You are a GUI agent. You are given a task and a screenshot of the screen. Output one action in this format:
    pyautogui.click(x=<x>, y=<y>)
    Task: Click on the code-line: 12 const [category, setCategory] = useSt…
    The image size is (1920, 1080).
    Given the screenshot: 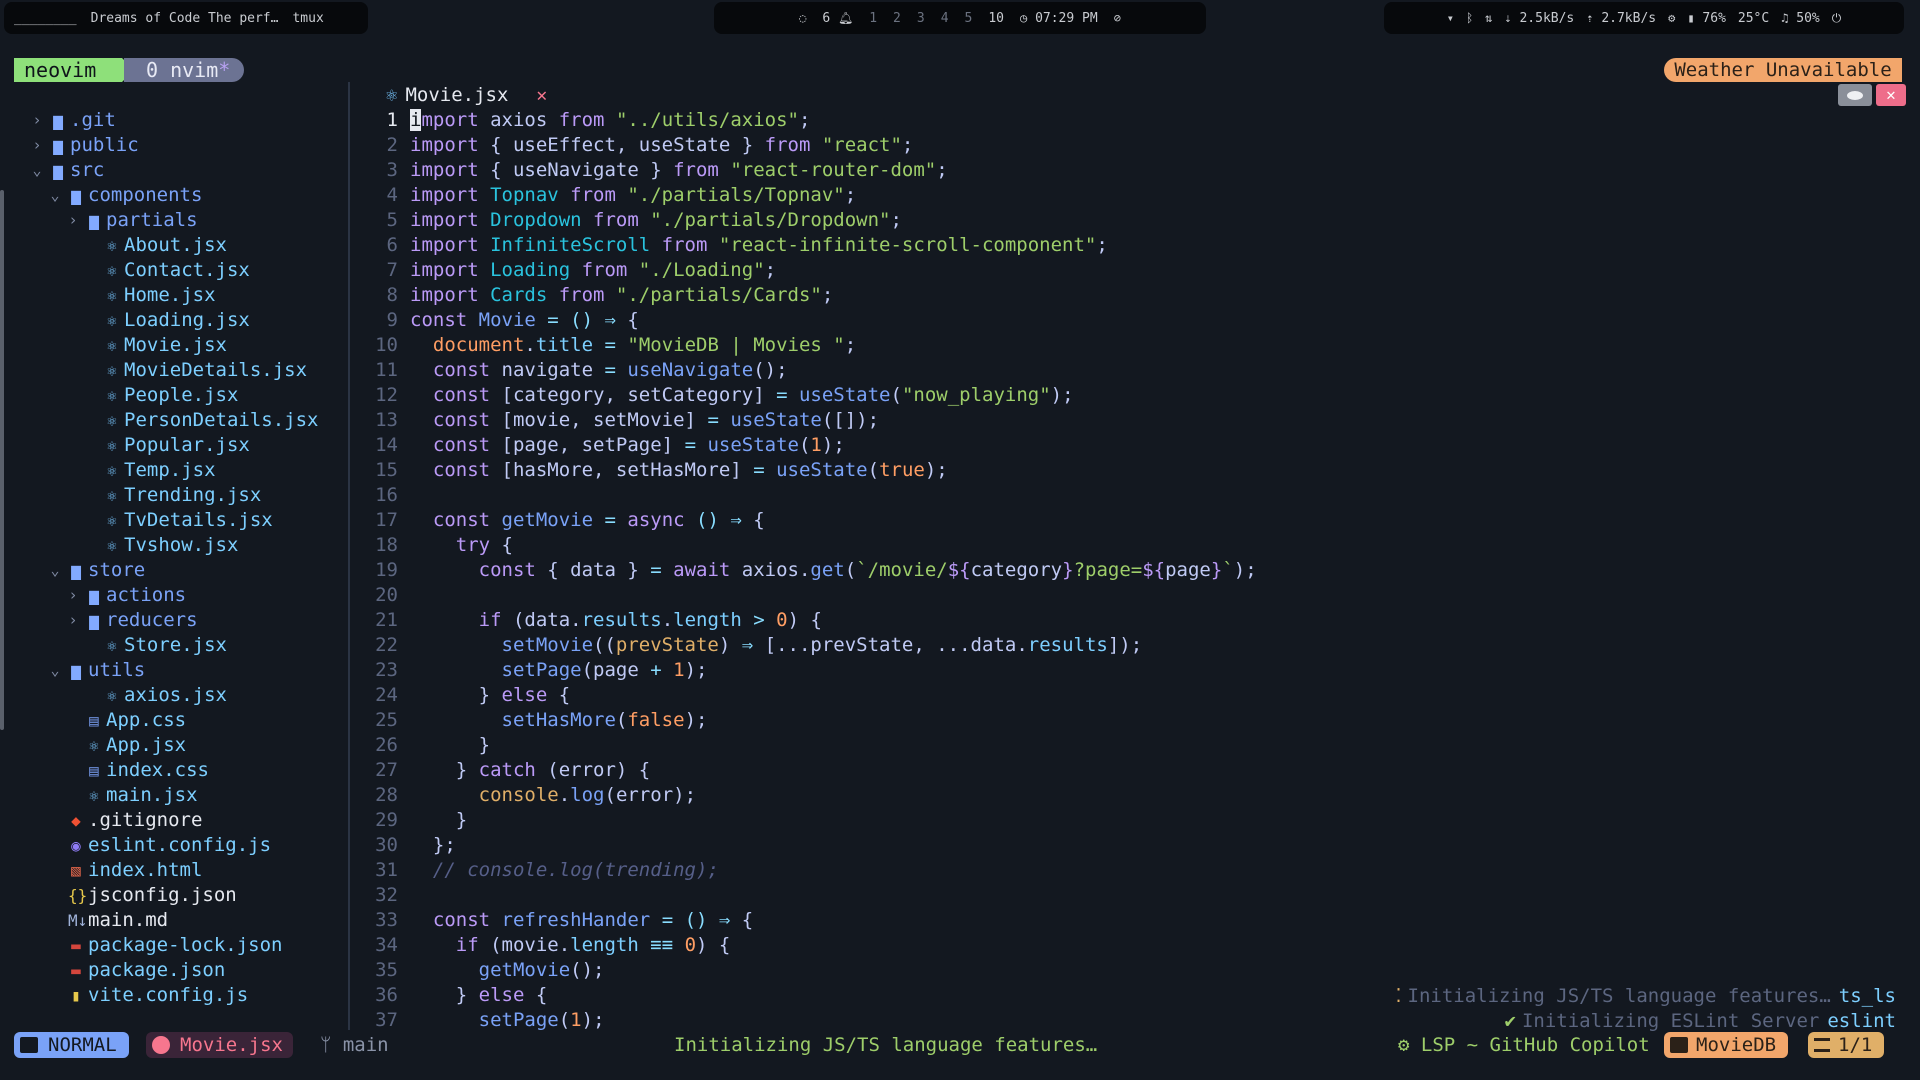 What is the action you would take?
    pyautogui.click(x=1132, y=395)
    